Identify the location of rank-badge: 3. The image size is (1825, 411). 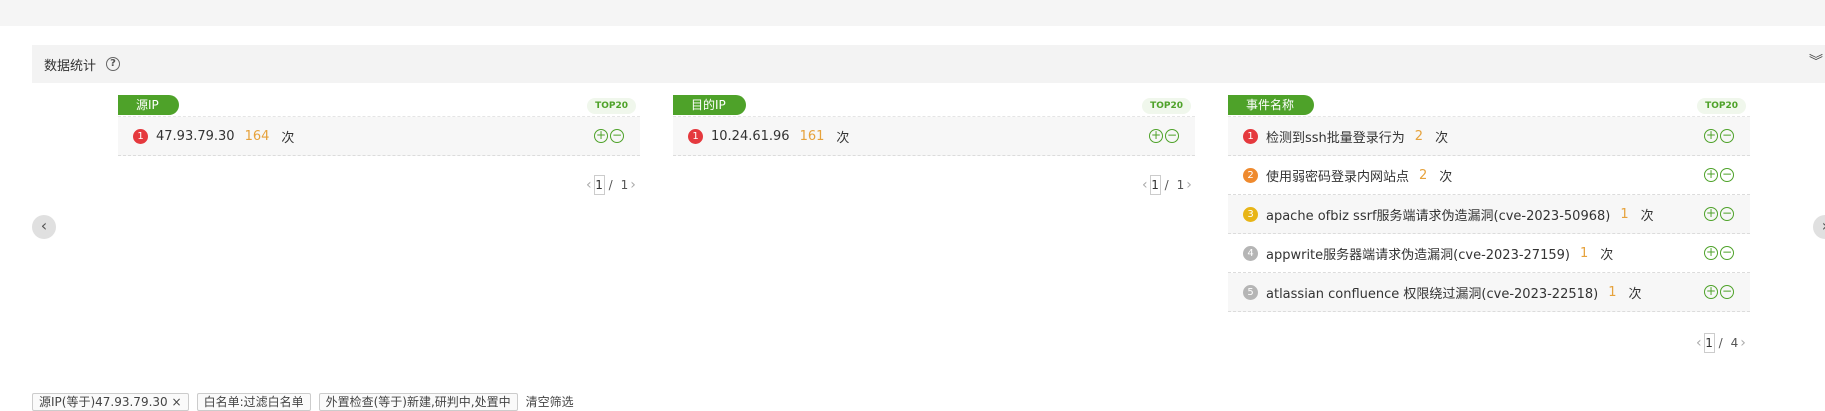
(1250, 214).